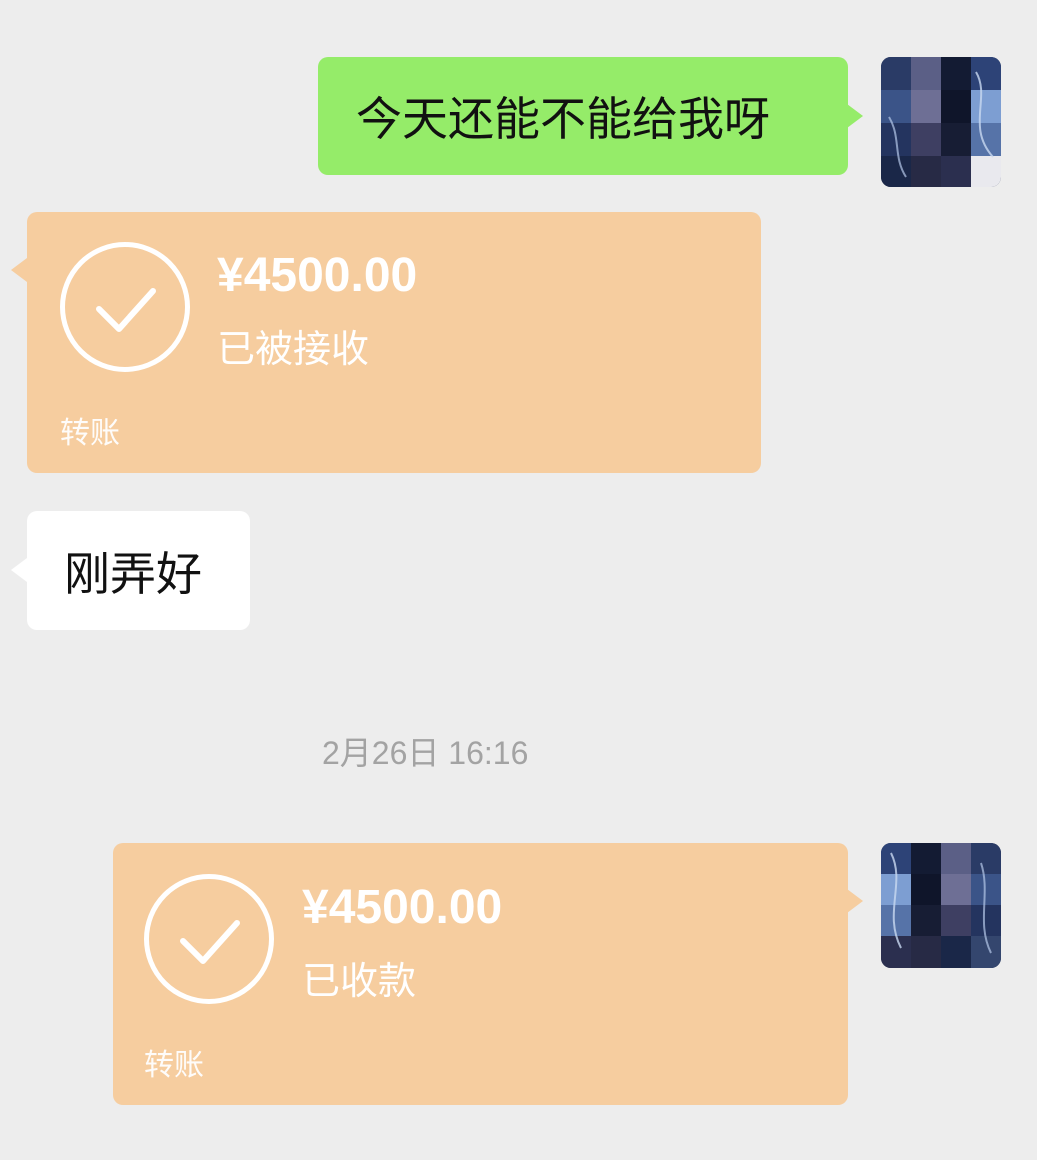 This screenshot has width=1037, height=1160. I want to click on message-received-text: 刚弄好, so click(138, 570).